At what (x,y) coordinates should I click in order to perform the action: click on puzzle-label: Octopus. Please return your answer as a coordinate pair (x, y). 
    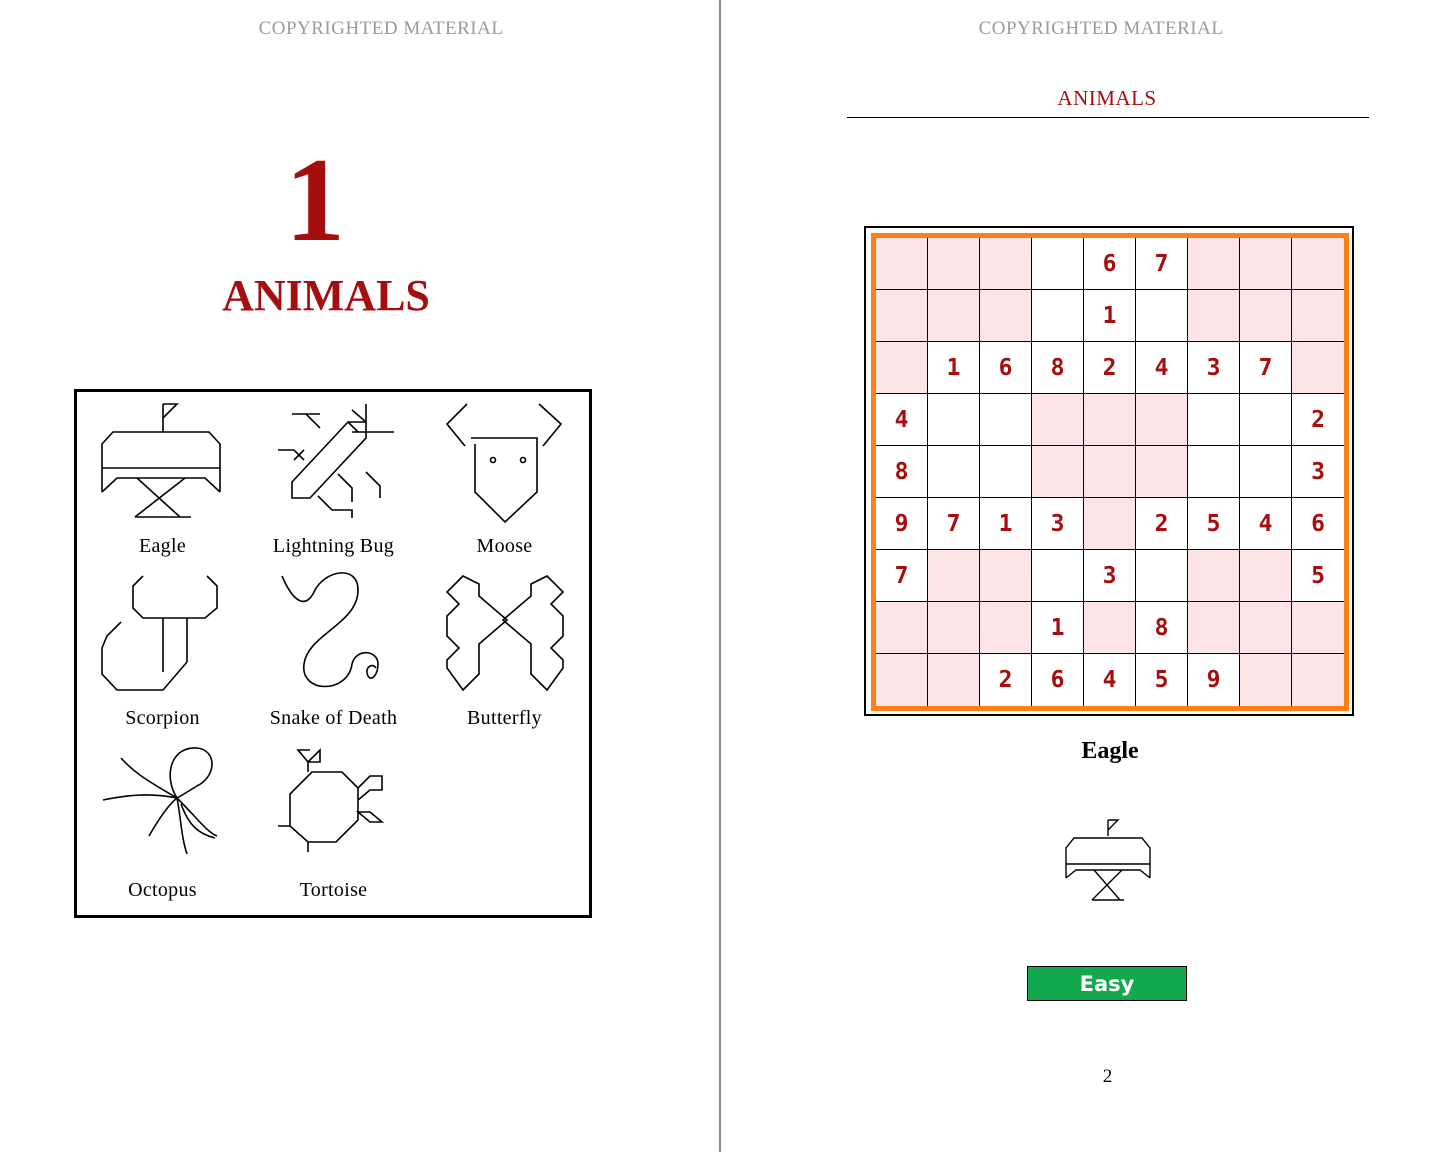
    Looking at the image, I should click on (162, 890).